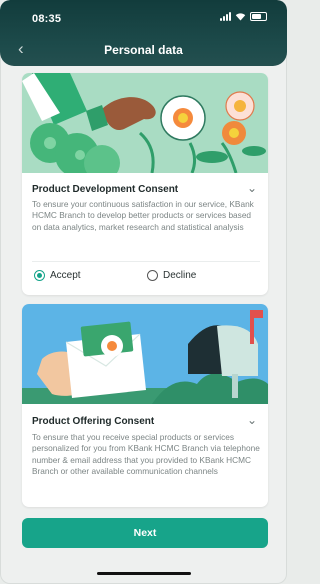 The width and height of the screenshot is (320, 584). Describe the element at coordinates (105, 189) in the screenshot. I see `card-title: Product Development Consent` at that location.